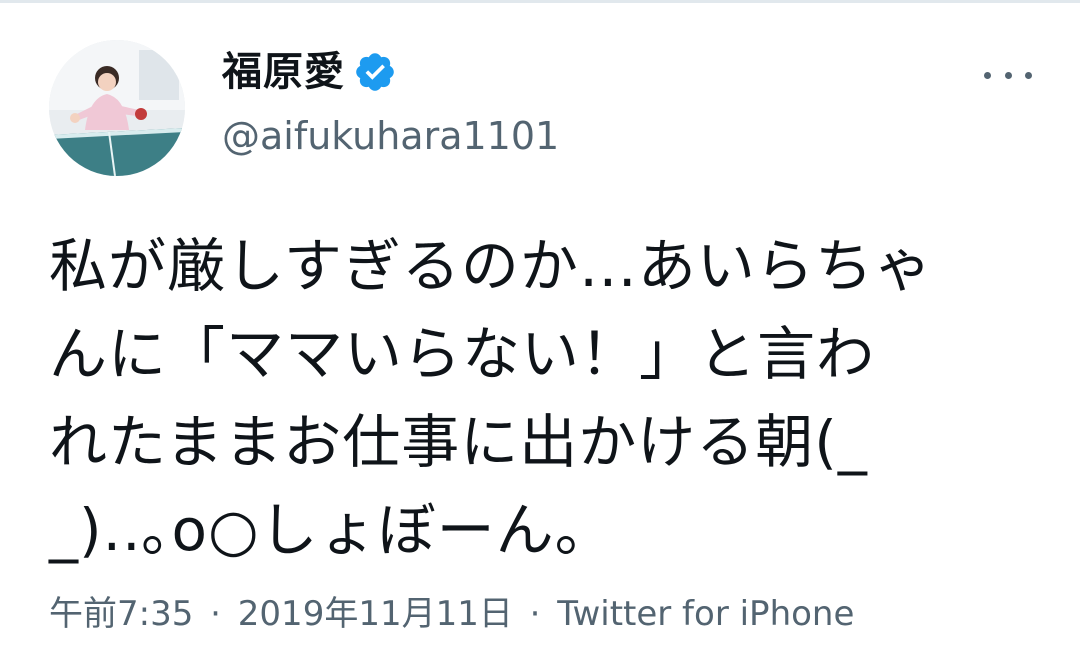  What do you see at coordinates (283, 72) in the screenshot?
I see `display-name: 福原愛` at bounding box center [283, 72].